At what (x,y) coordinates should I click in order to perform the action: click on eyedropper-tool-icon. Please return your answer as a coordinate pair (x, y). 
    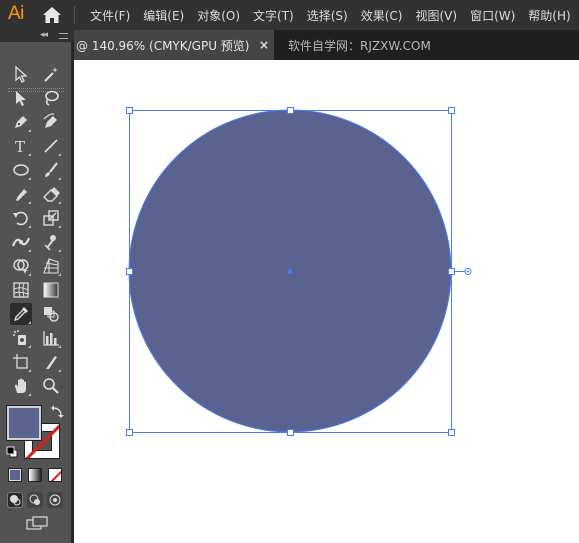
    Looking at the image, I should click on (21, 314).